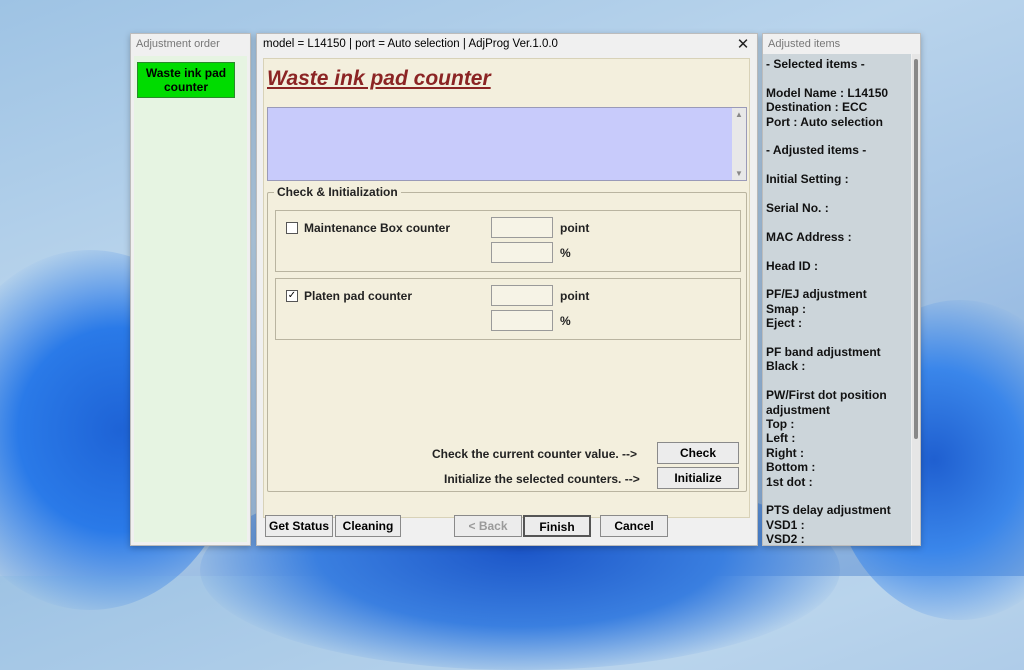 The height and width of the screenshot is (670, 1024). Describe the element at coordinates (784, 323) in the screenshot. I see `adjusted-item-line: Eject :` at that location.